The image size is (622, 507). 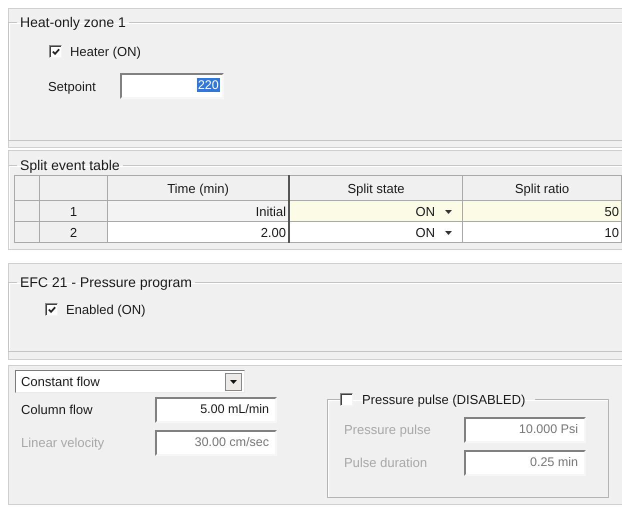 I want to click on column-header: Split state, so click(x=375, y=188).